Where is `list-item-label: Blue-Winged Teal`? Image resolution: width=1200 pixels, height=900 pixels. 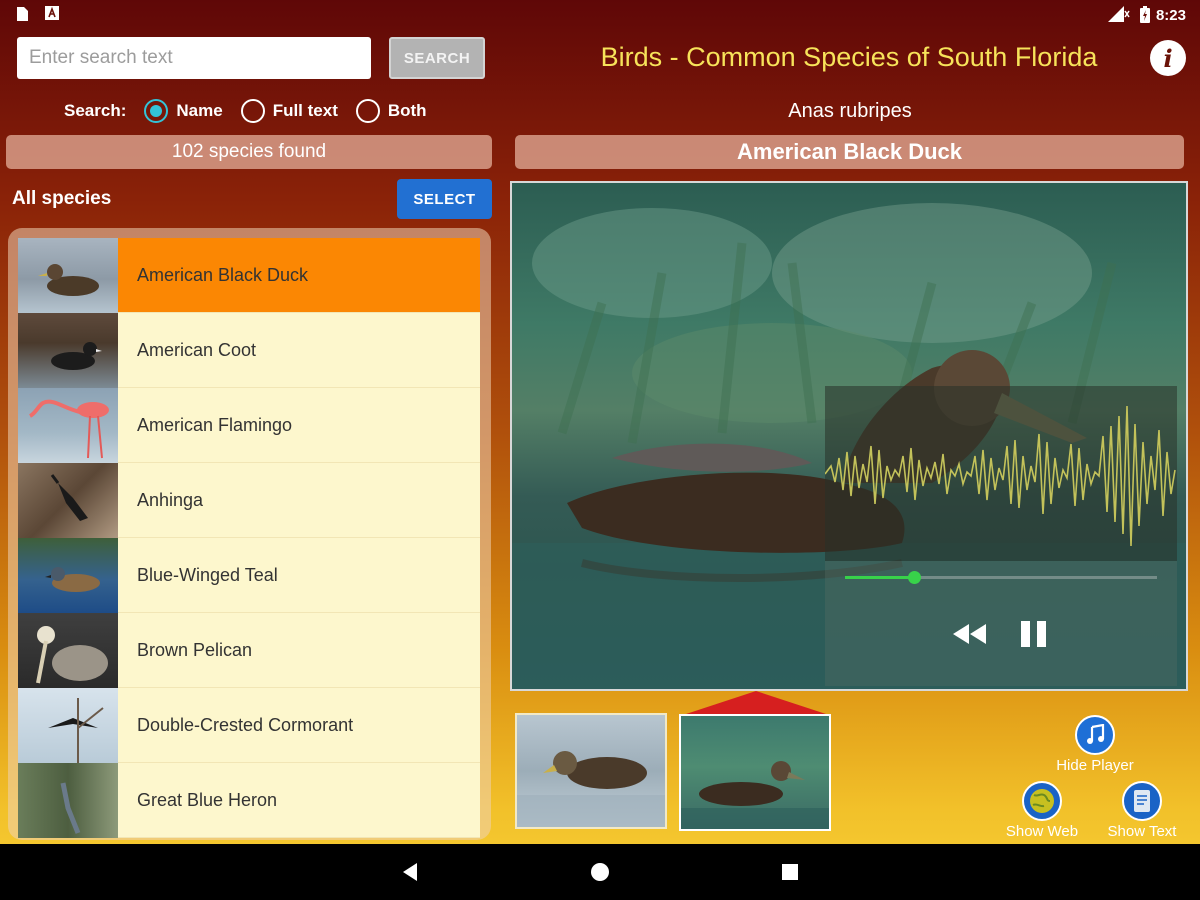
list-item-label: Blue-Winged Teal is located at coordinates (299, 575).